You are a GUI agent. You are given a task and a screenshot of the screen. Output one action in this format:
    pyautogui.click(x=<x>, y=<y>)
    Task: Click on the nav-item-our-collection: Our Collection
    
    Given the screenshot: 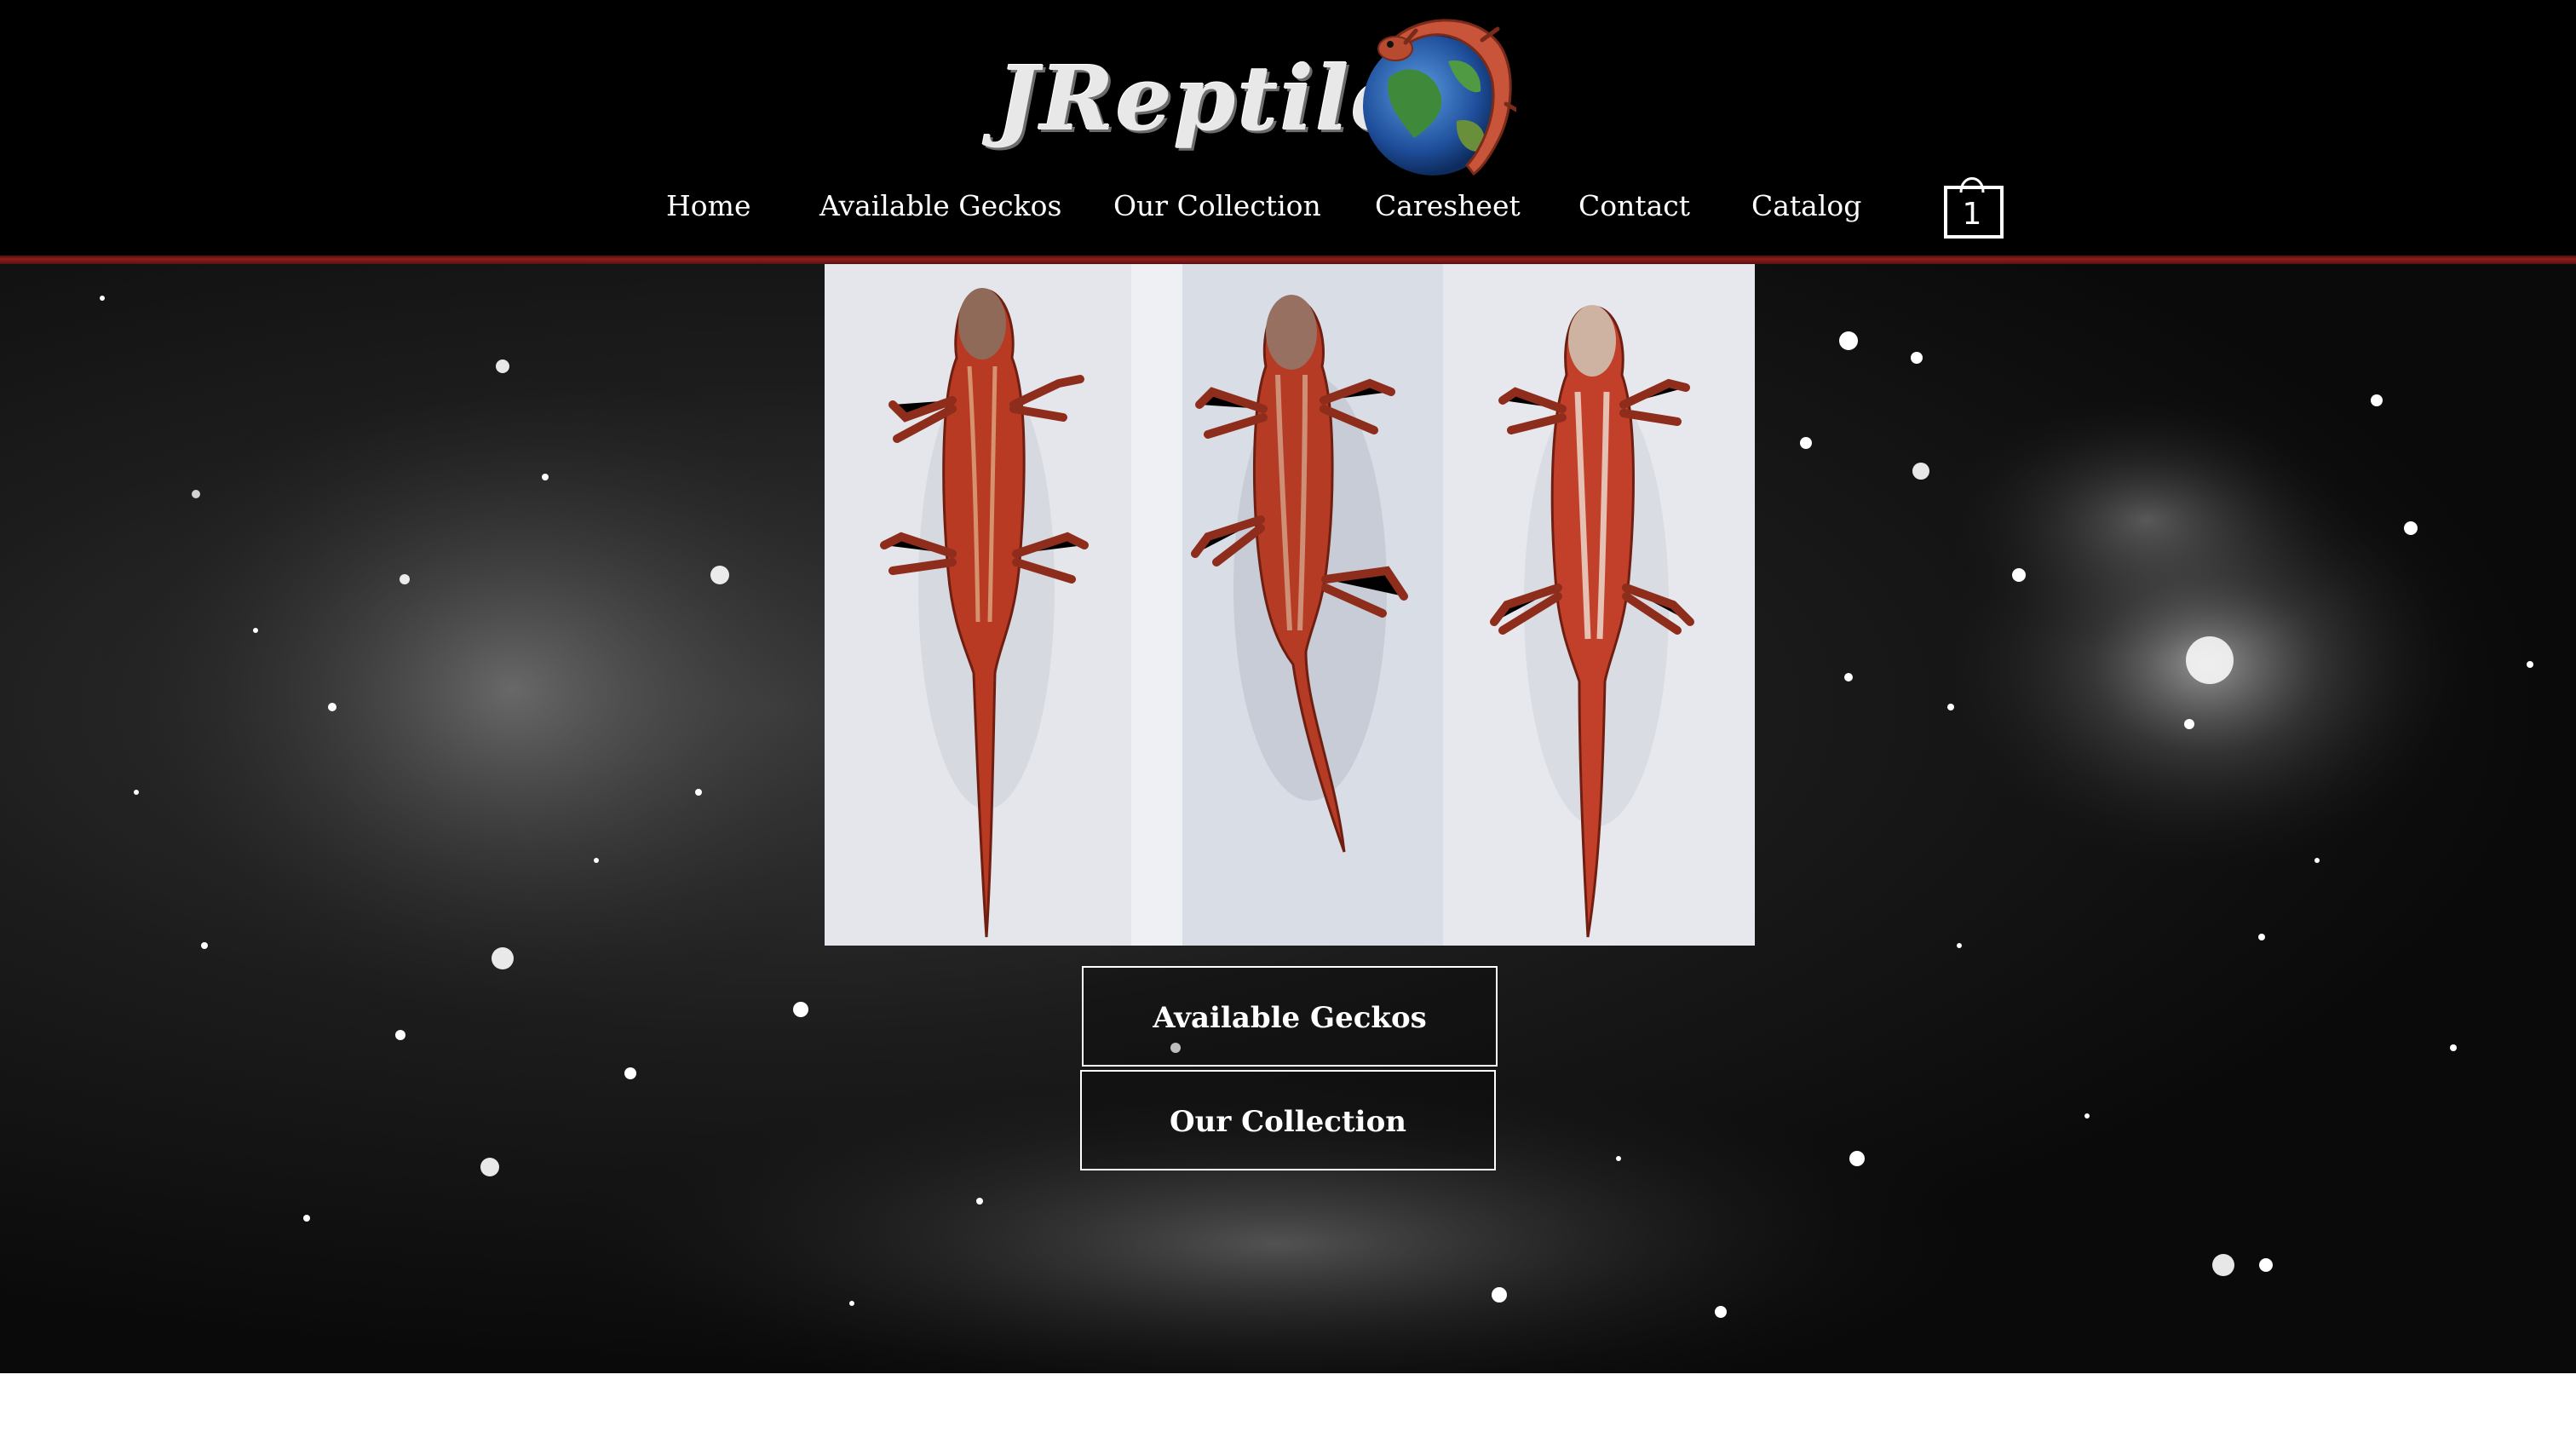 What is the action you would take?
    pyautogui.click(x=1217, y=206)
    